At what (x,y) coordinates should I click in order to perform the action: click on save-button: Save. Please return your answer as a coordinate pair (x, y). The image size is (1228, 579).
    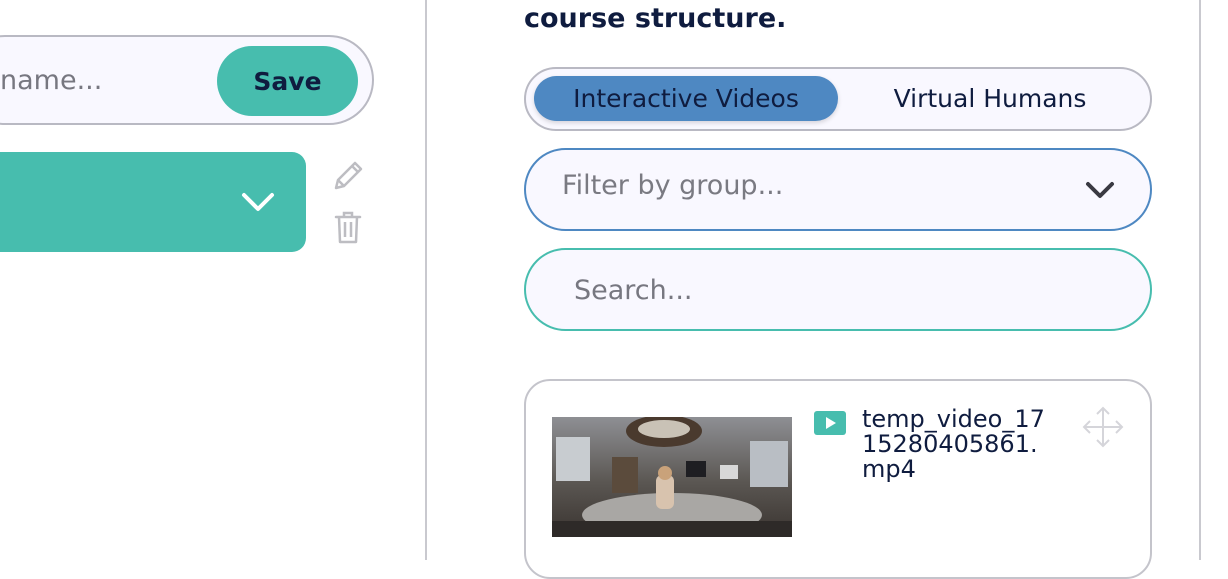
    Looking at the image, I should click on (287, 81).